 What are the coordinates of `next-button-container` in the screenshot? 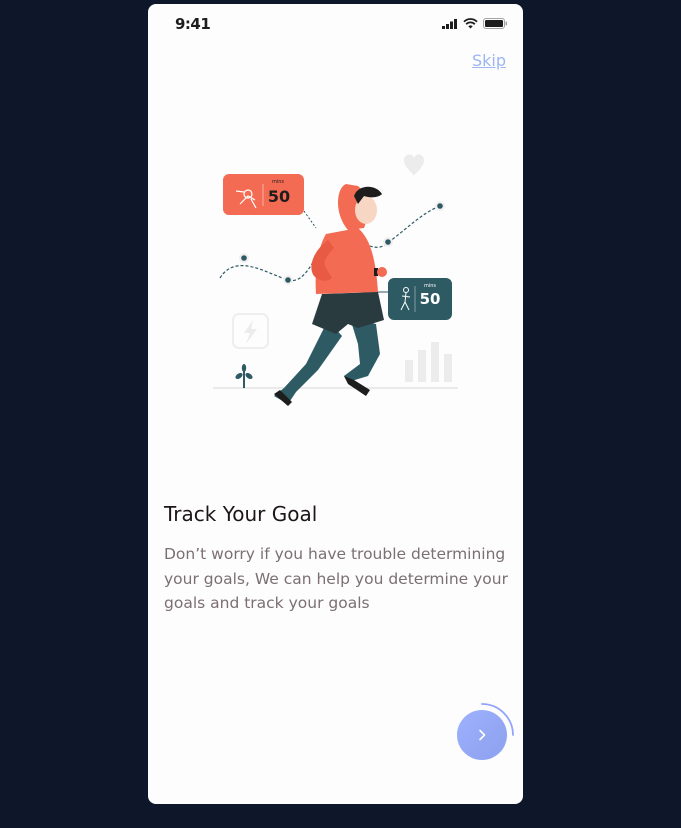 It's located at (484, 734).